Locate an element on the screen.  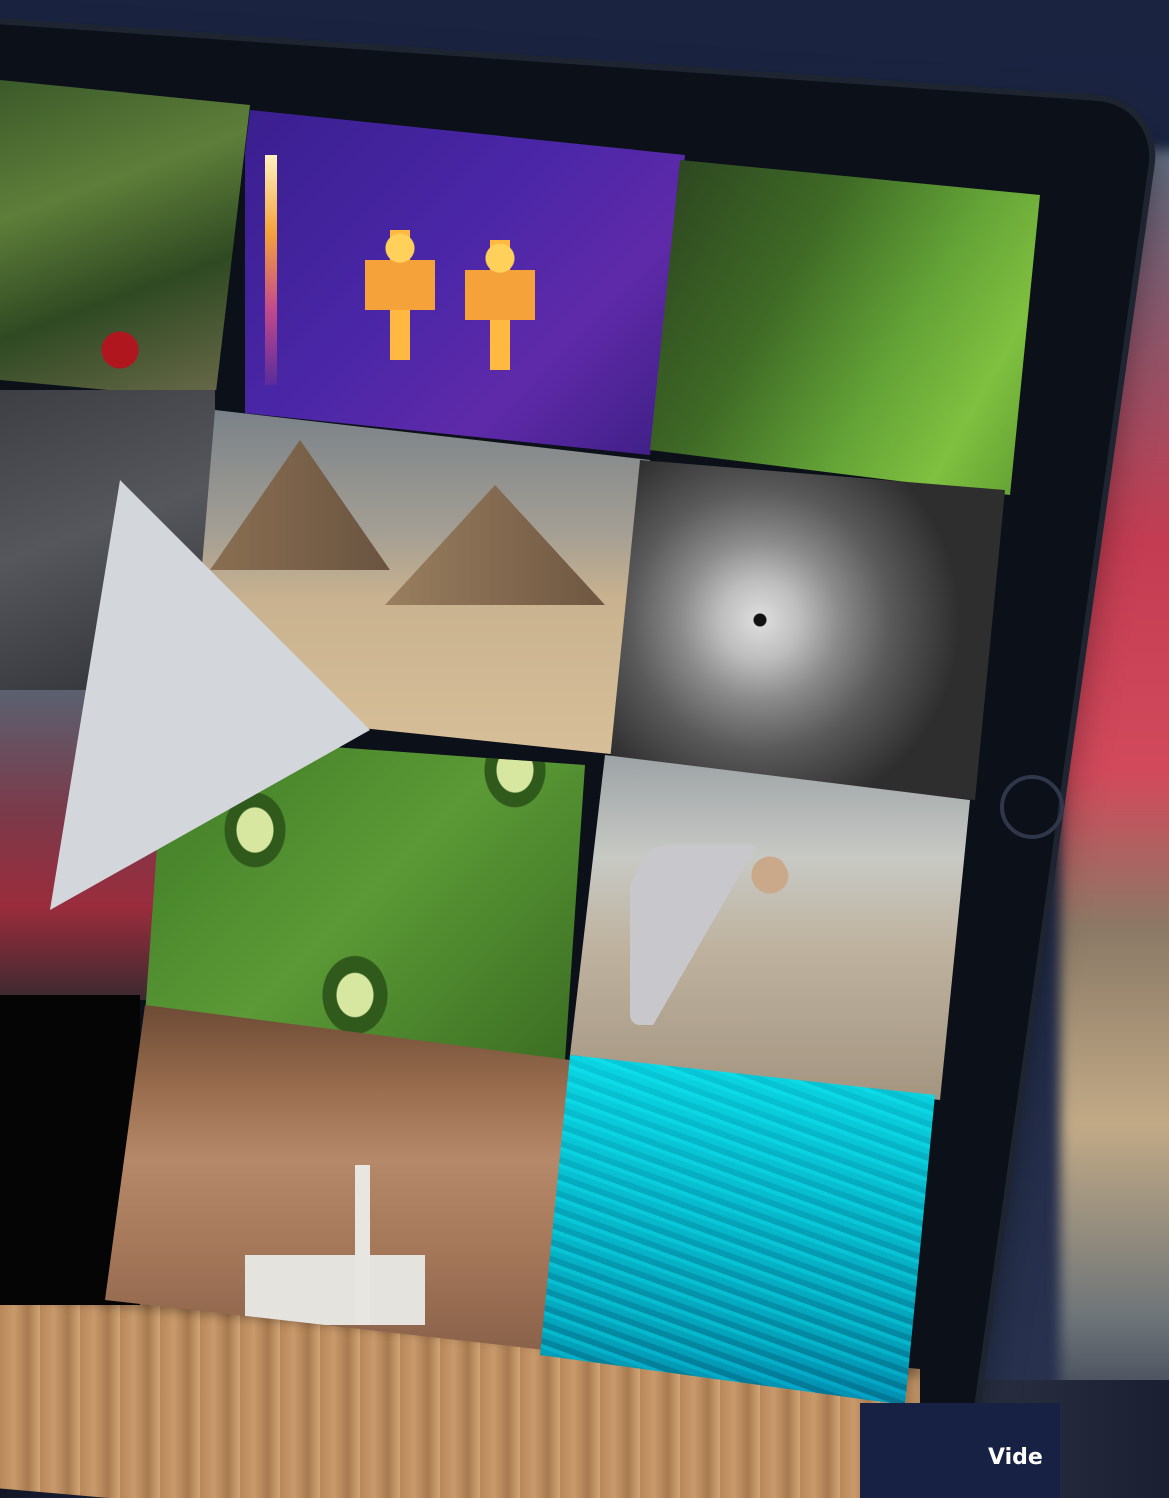
pyramid-left is located at coordinates (300, 505).